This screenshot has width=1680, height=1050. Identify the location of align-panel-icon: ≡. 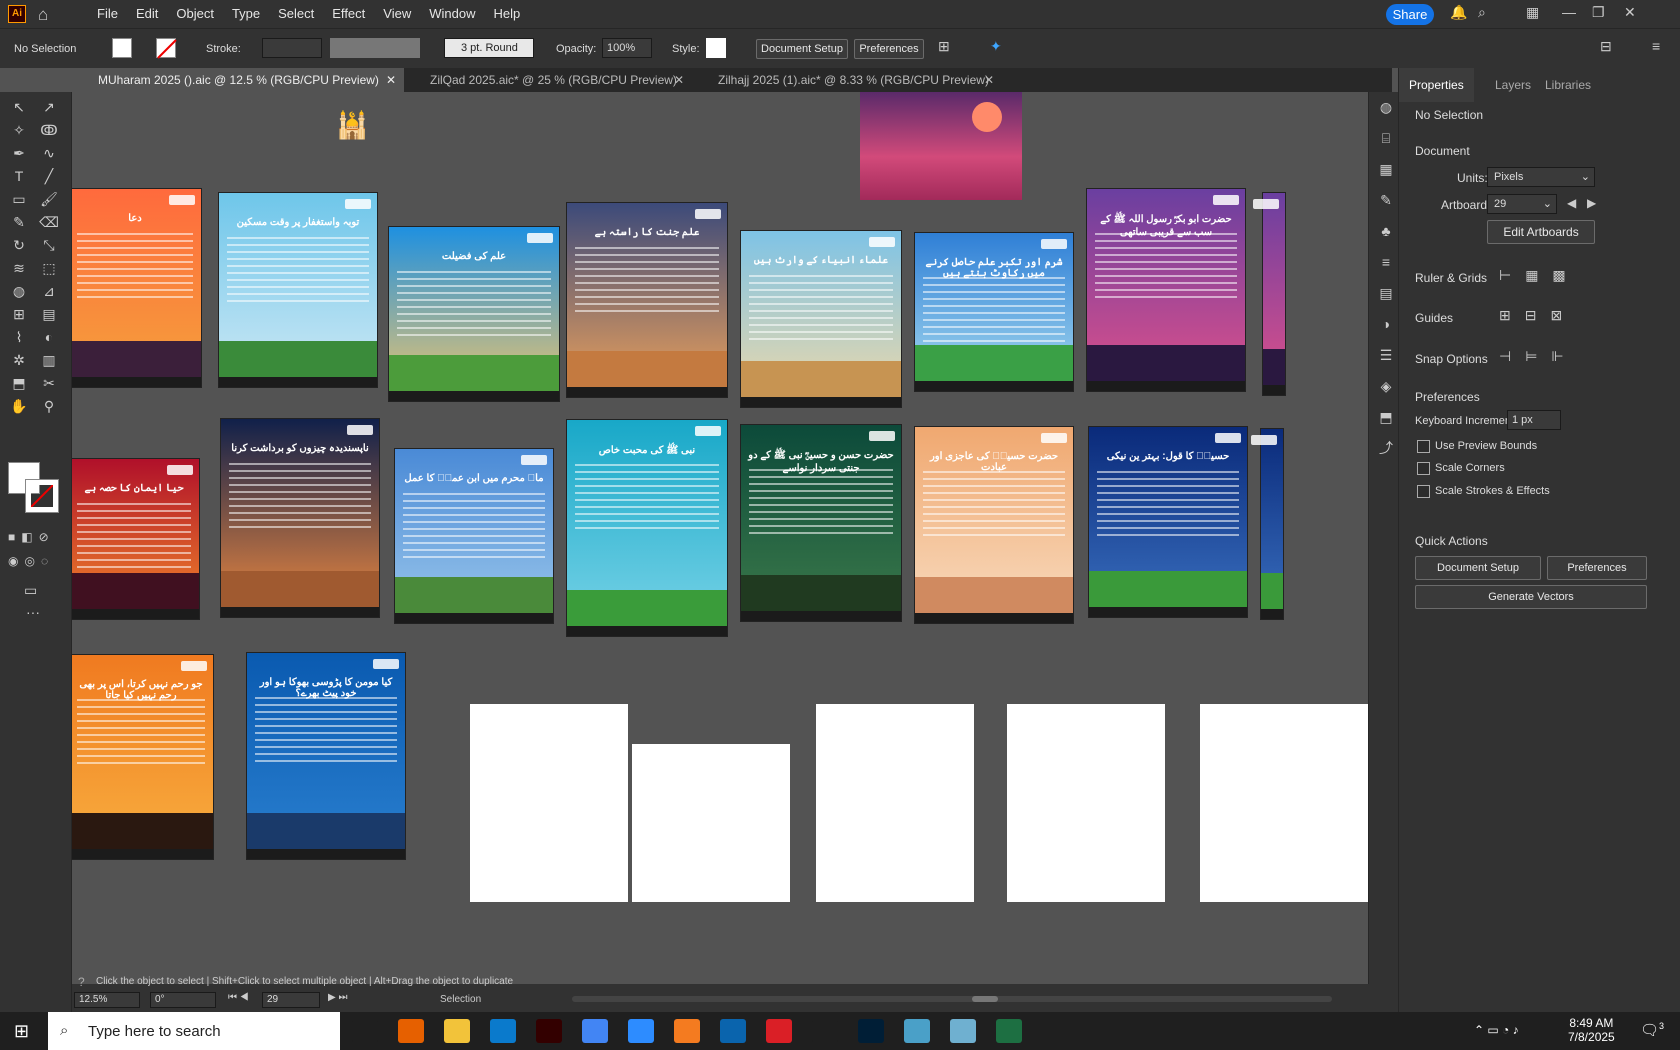
(1386, 262).